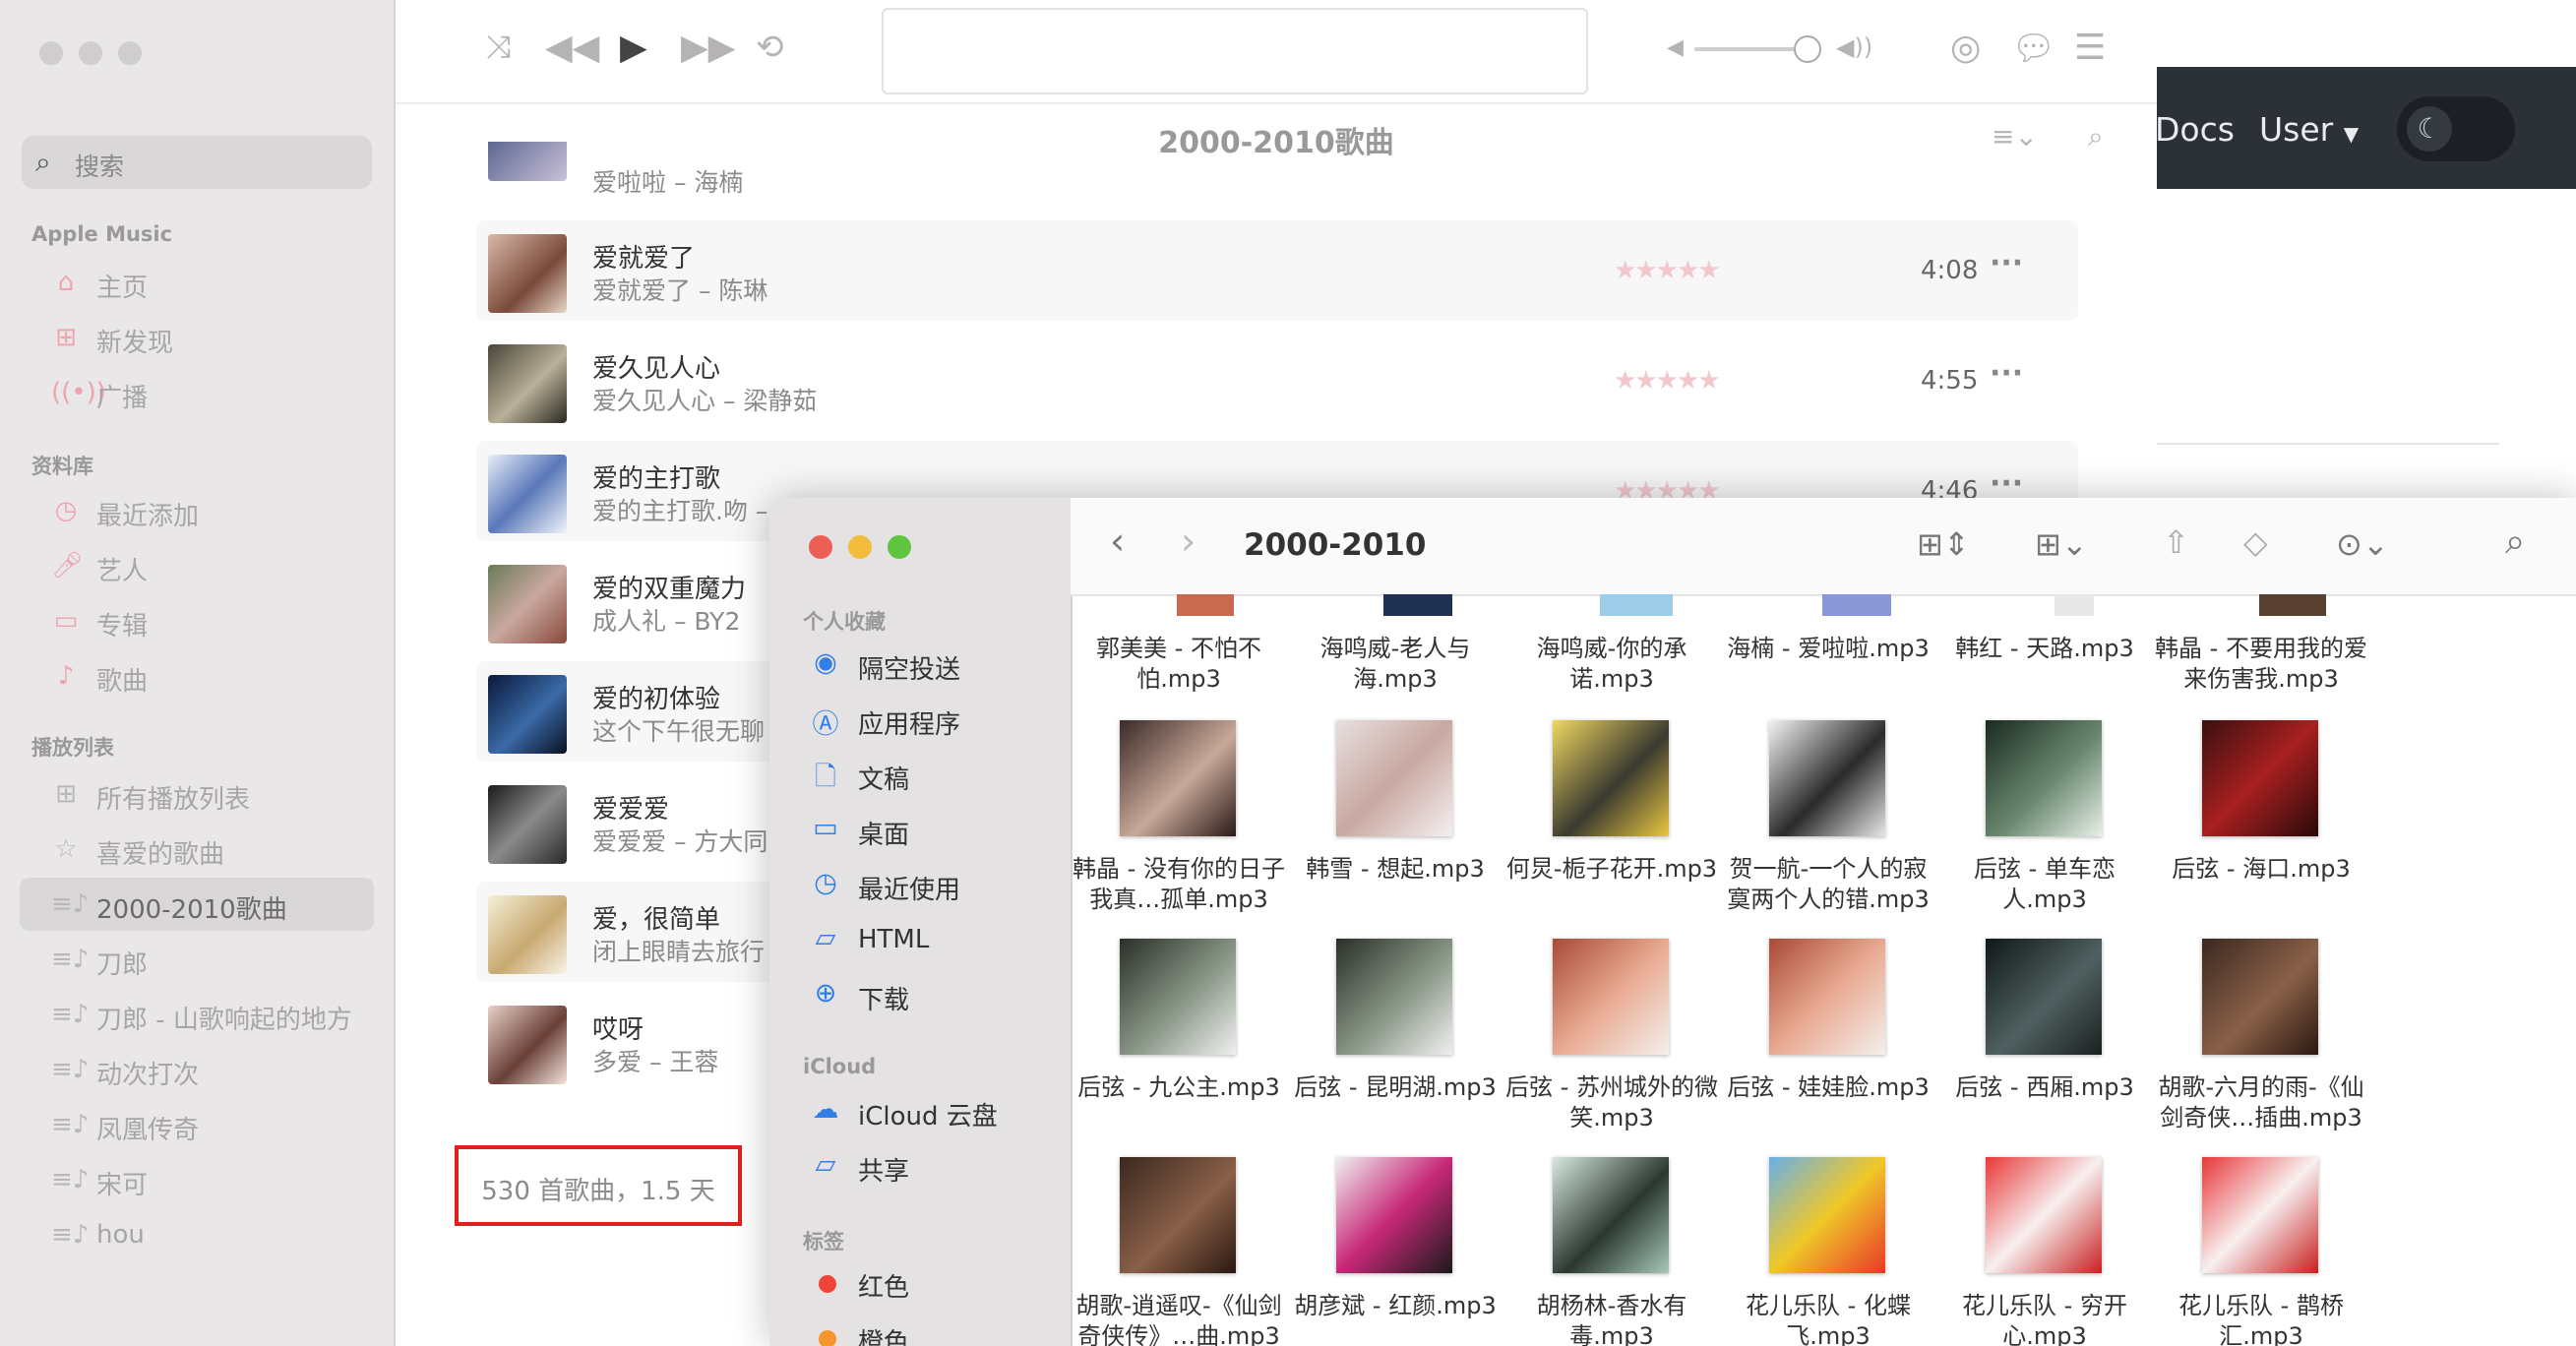  I want to click on chevron-left-icon: ‹, so click(1118, 541).